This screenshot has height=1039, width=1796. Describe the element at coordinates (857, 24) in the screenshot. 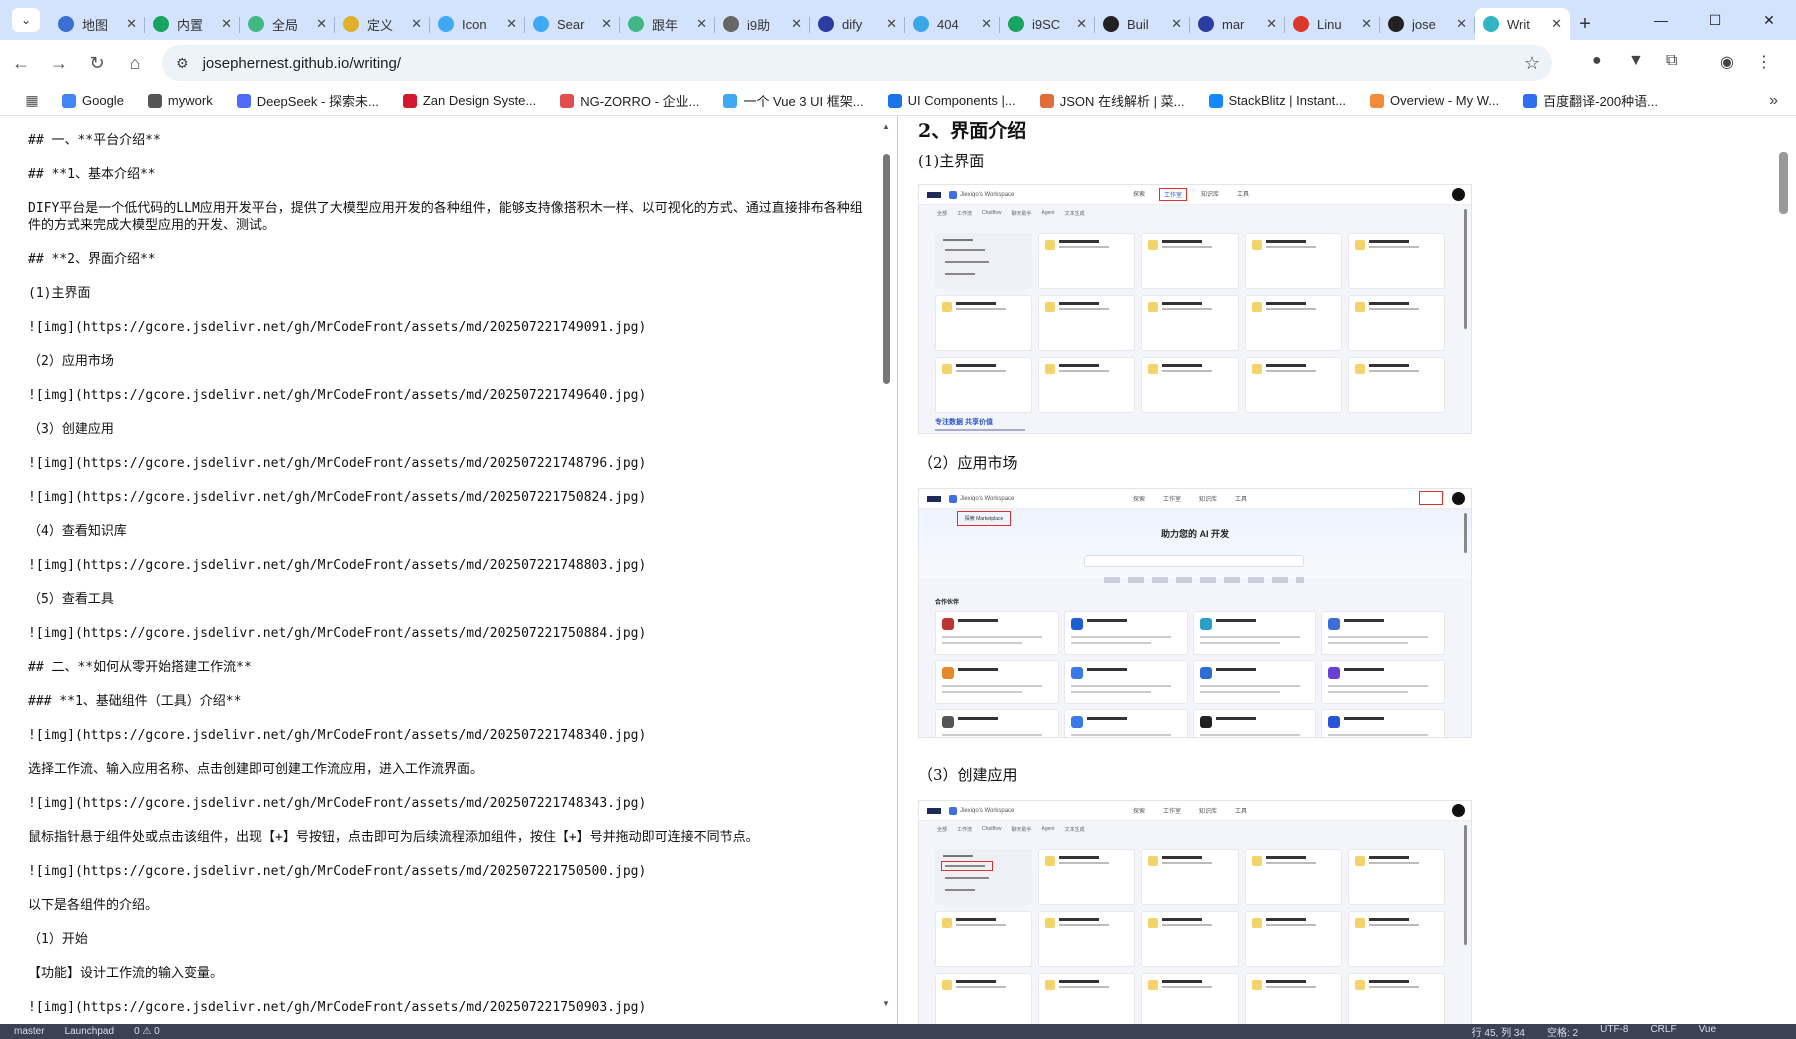

I see `tab-8: dify ✕` at that location.